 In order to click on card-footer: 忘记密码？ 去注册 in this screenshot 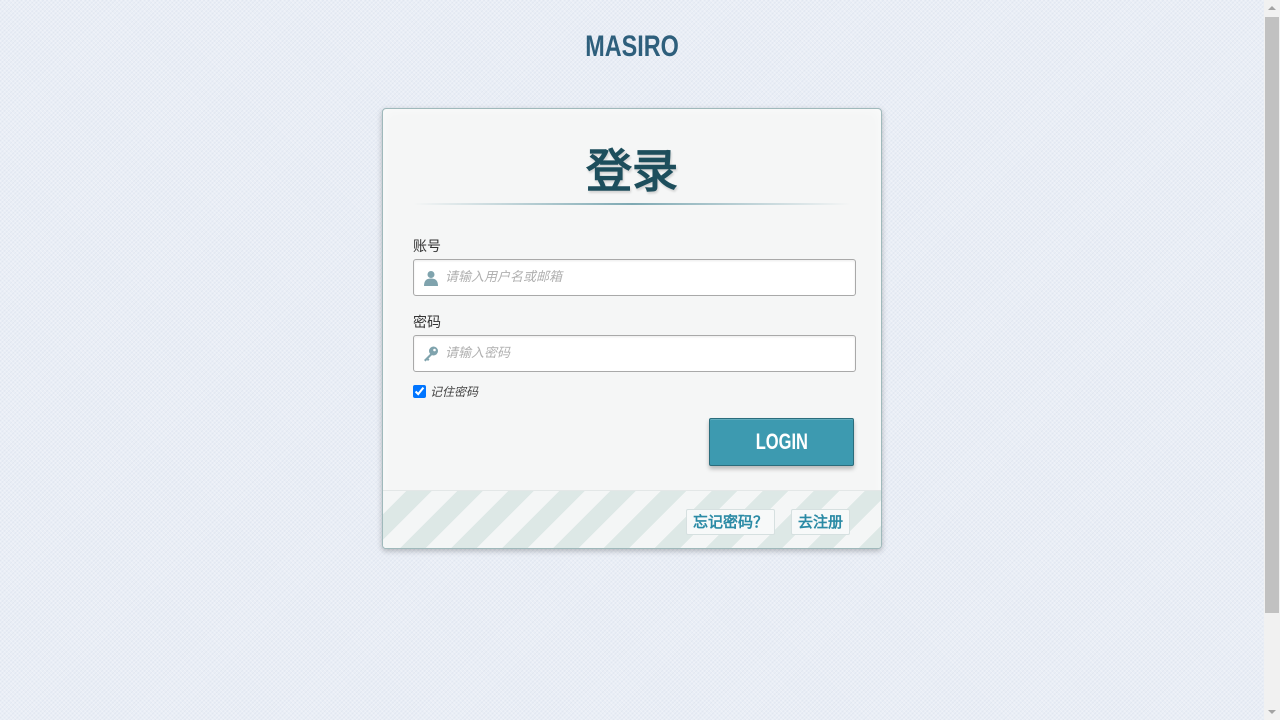, I will do `click(632, 519)`.